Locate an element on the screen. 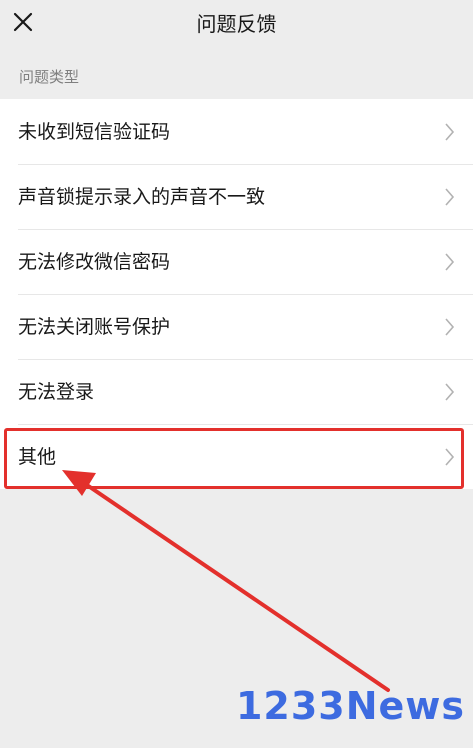 This screenshot has width=473, height=748. navigation-bar: 问题反馈 is located at coordinates (236, 25).